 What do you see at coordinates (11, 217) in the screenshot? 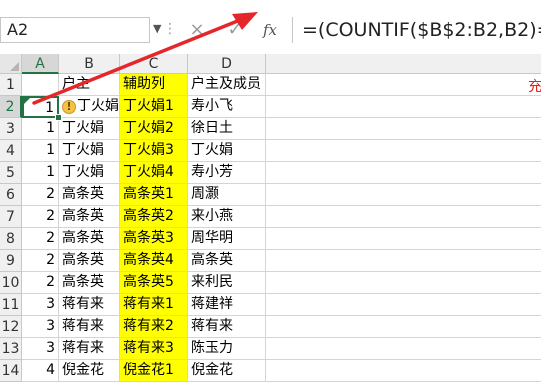
I see `row-header: 7` at bounding box center [11, 217].